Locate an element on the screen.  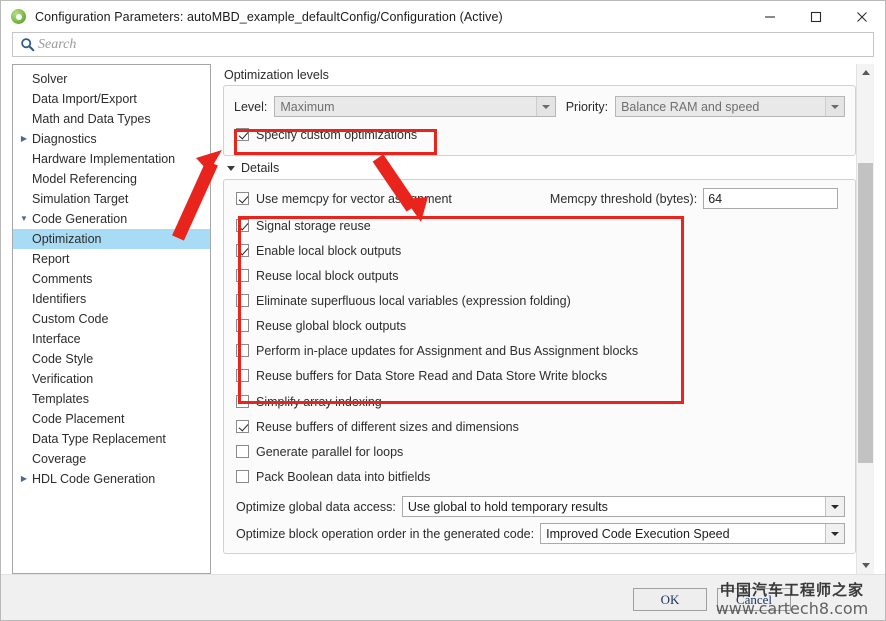
tree-item-label: Identifiers is located at coordinates (59, 299).